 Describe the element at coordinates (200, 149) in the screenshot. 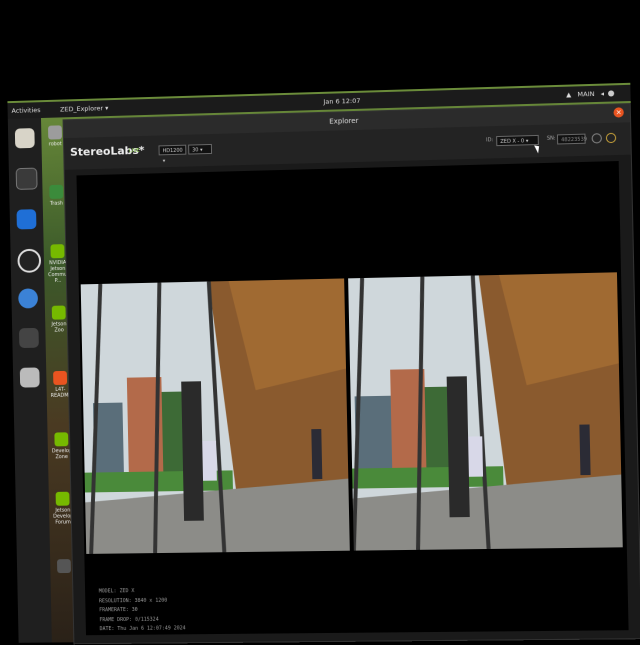

I see `fps-select: 30 ▾` at that location.